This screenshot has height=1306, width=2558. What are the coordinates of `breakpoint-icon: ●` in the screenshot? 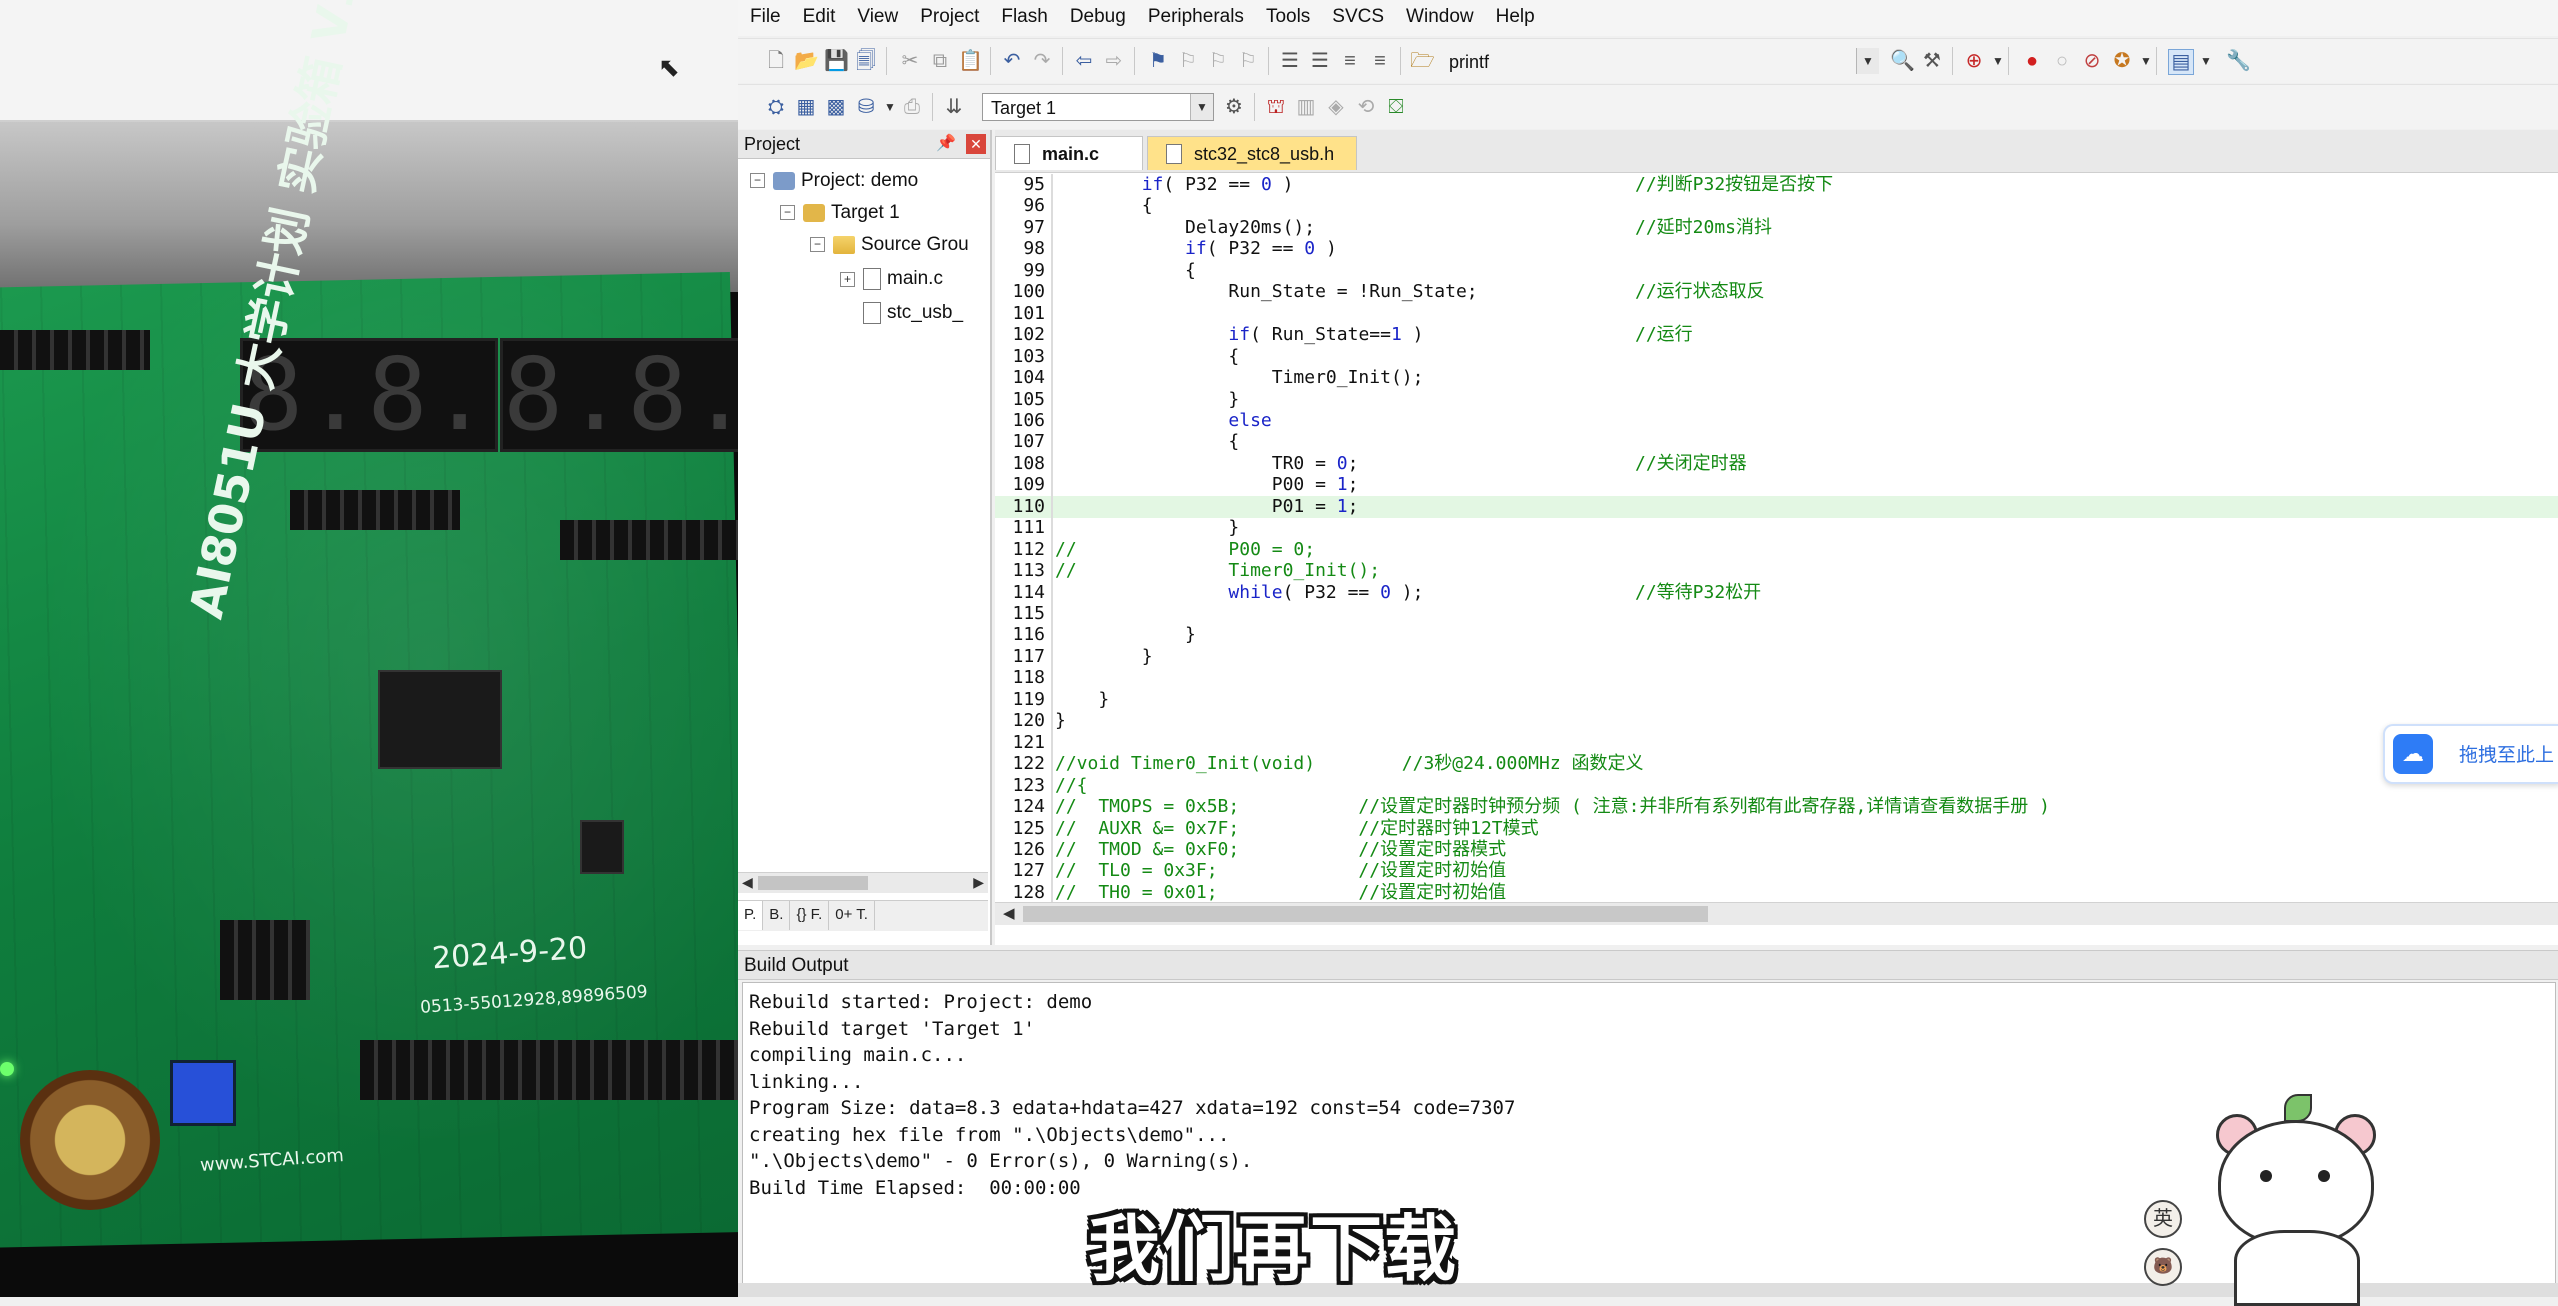 It's located at (2032, 61).